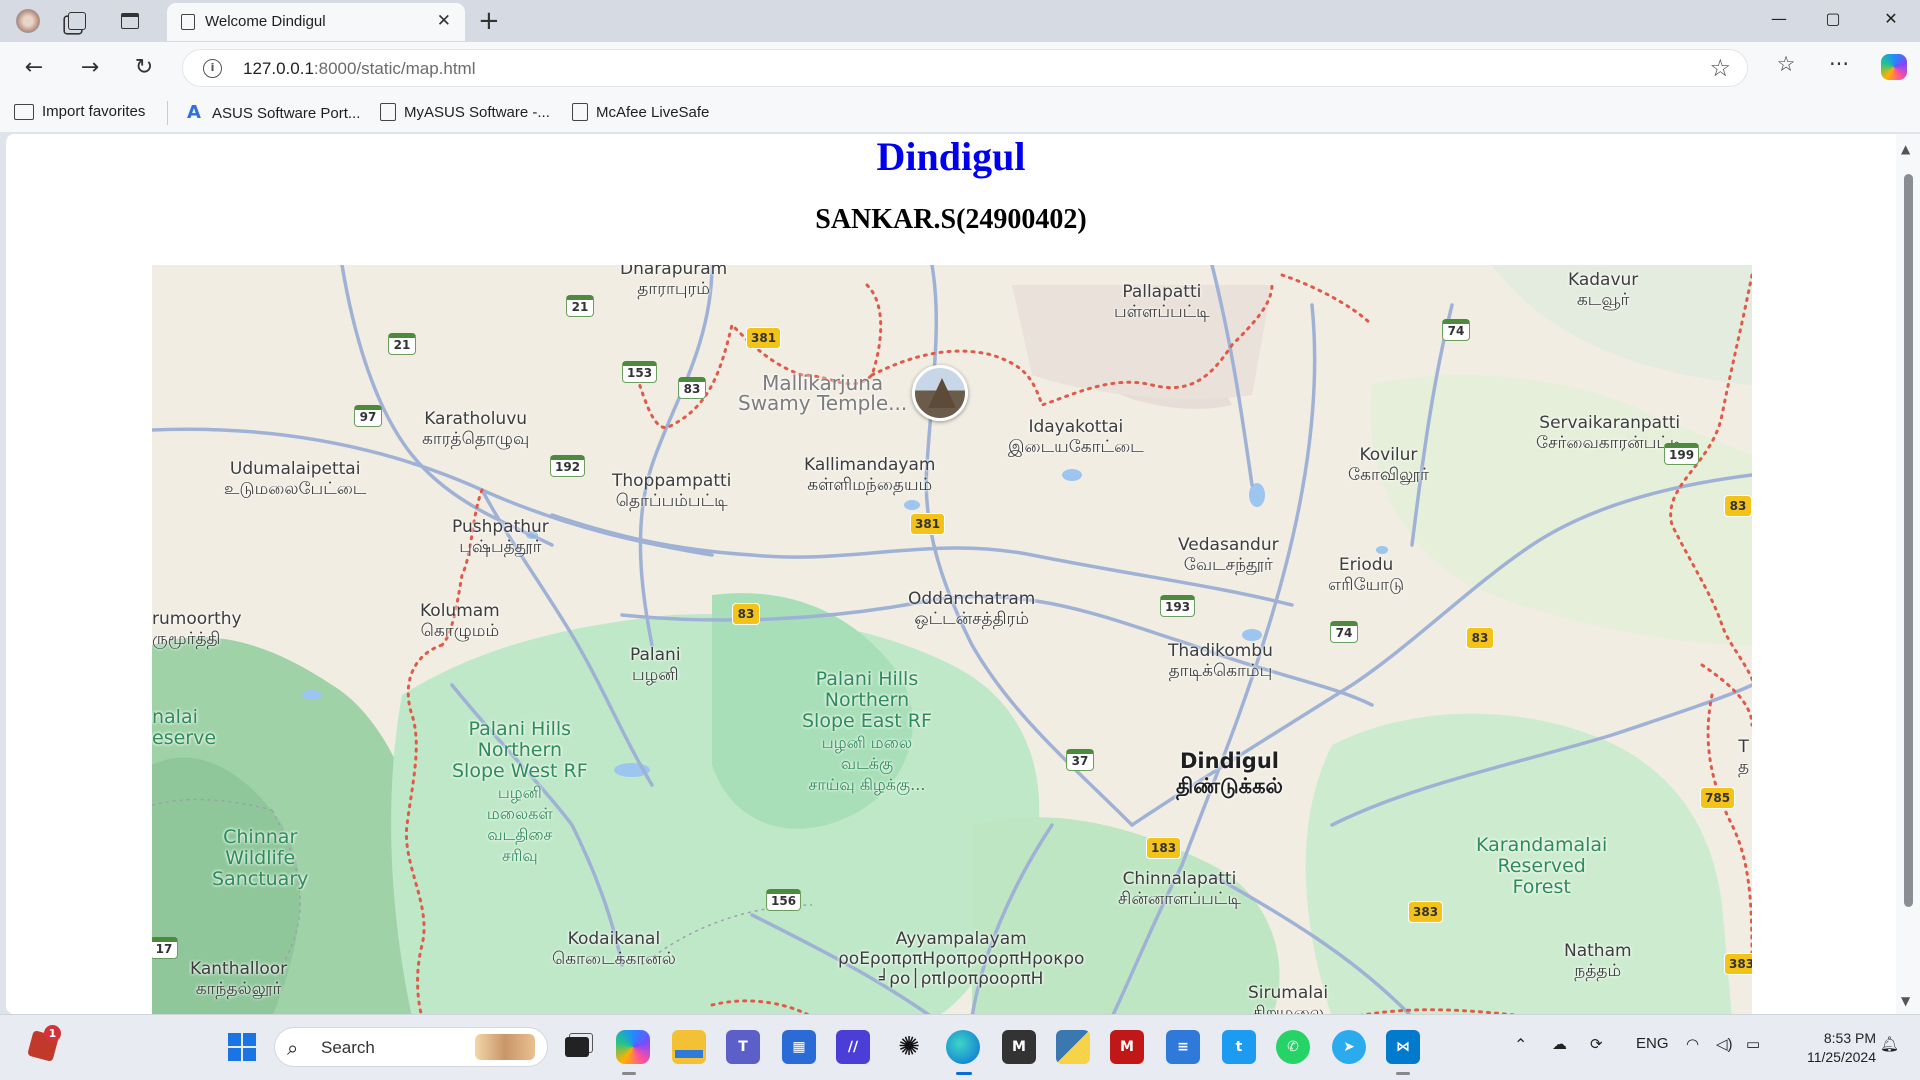 Image resolution: width=1920 pixels, height=1080 pixels. Describe the element at coordinates (1724, 1044) in the screenshot. I see `volume-icon: ◁)` at that location.